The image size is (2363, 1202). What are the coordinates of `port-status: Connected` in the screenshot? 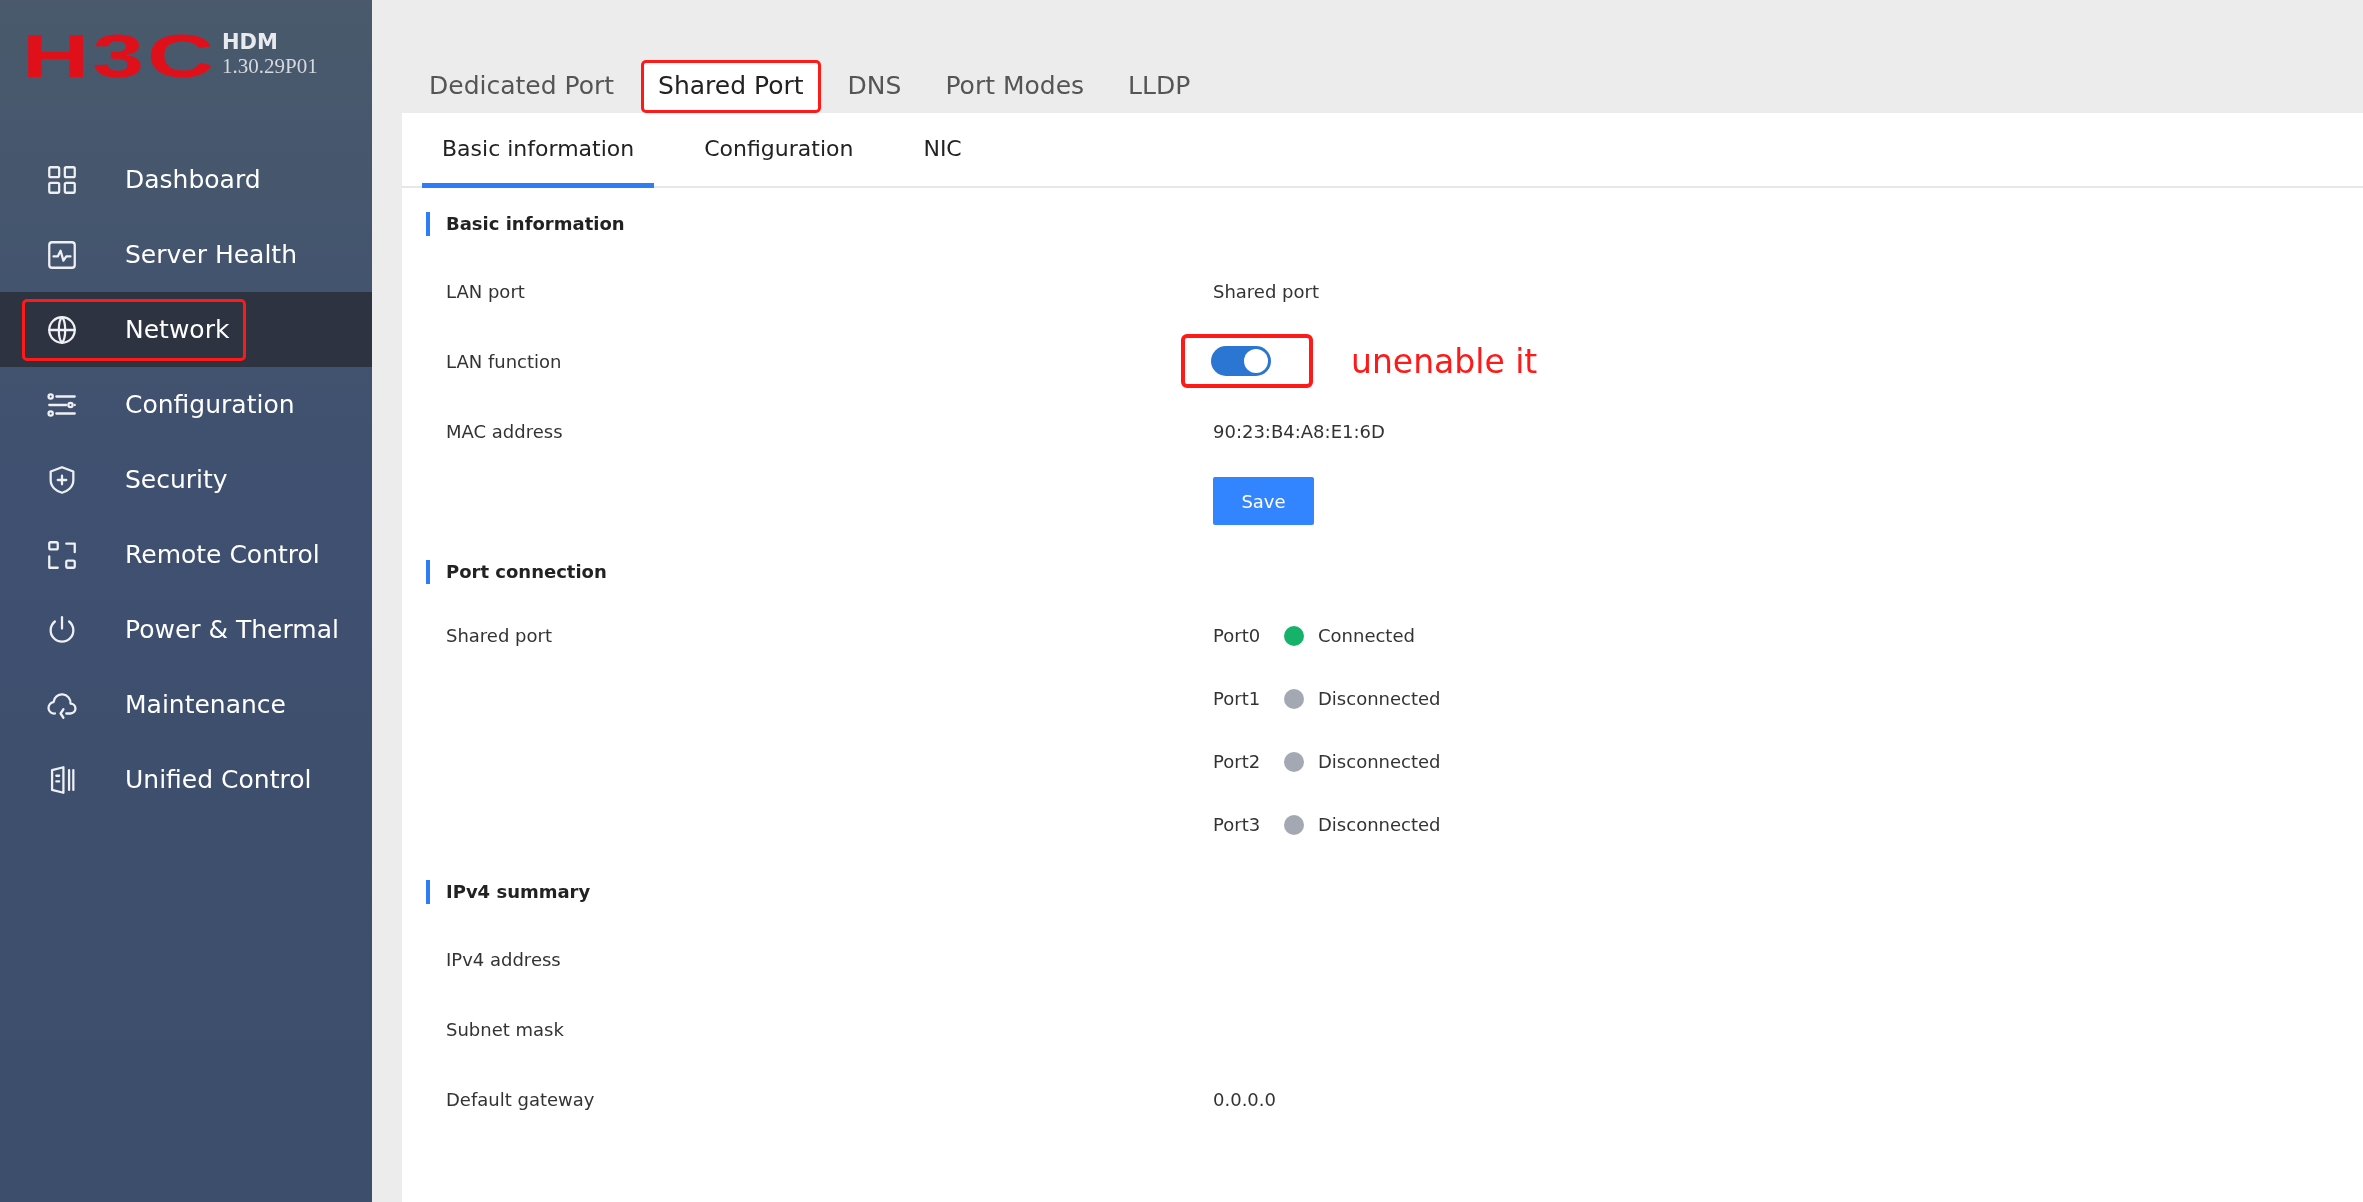 It's located at (1366, 635).